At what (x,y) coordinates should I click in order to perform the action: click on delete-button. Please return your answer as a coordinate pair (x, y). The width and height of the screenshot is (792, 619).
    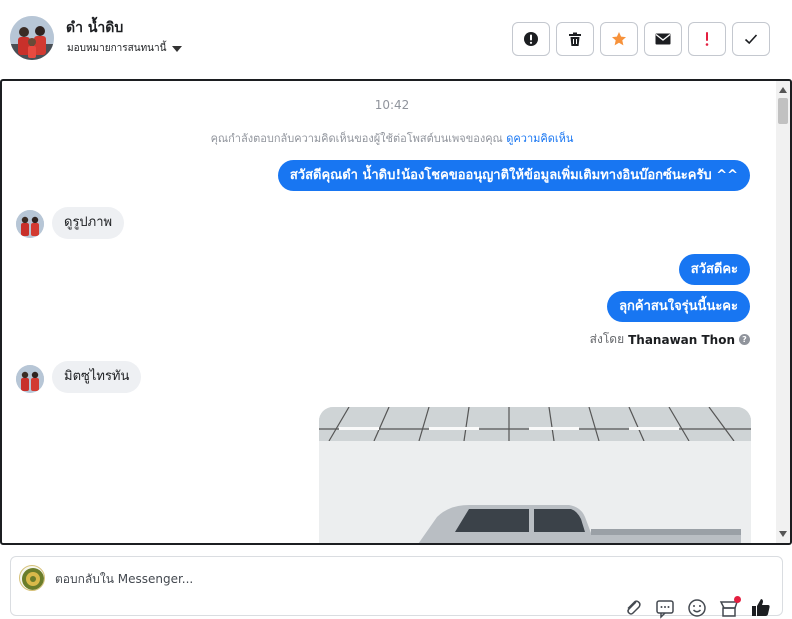
    Looking at the image, I should click on (575, 39).